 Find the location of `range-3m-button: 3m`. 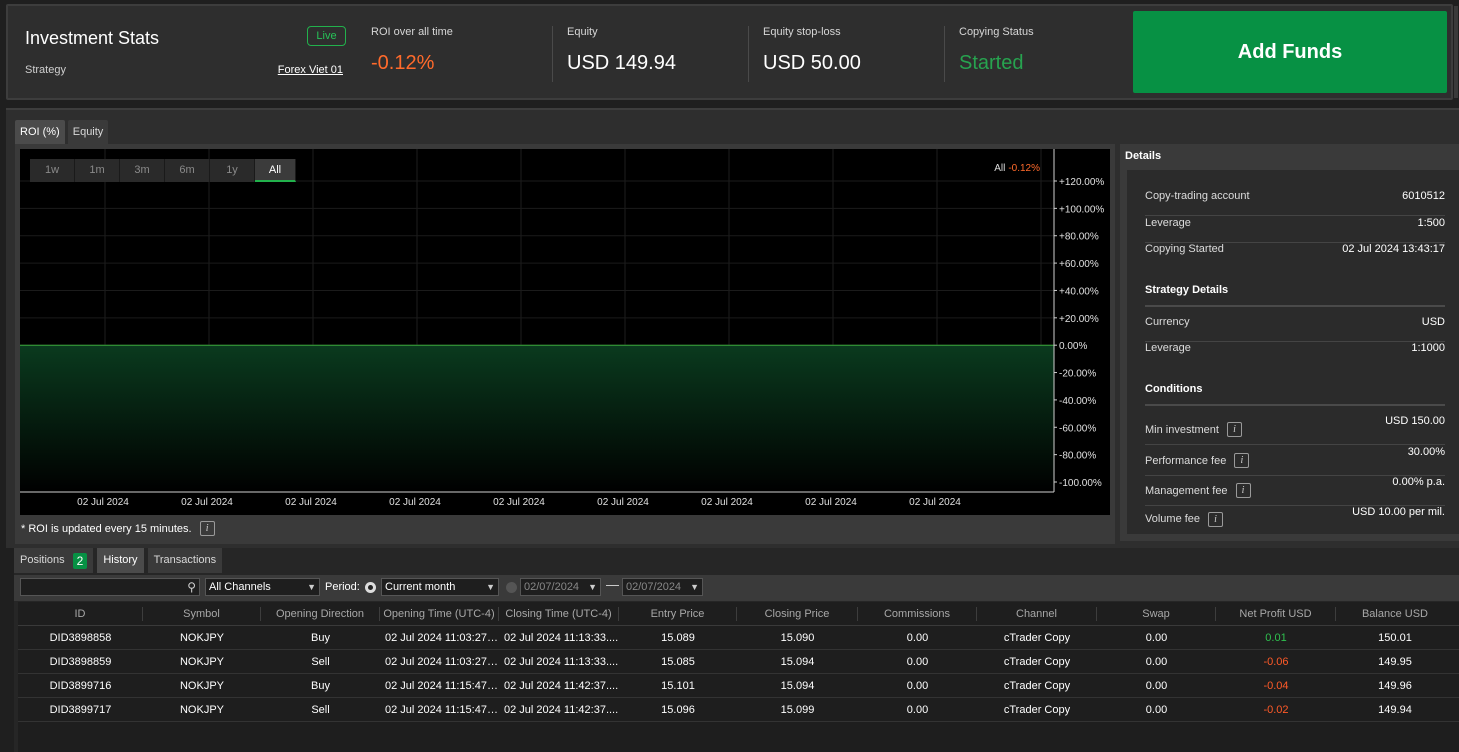

range-3m-button: 3m is located at coordinates (142, 170).